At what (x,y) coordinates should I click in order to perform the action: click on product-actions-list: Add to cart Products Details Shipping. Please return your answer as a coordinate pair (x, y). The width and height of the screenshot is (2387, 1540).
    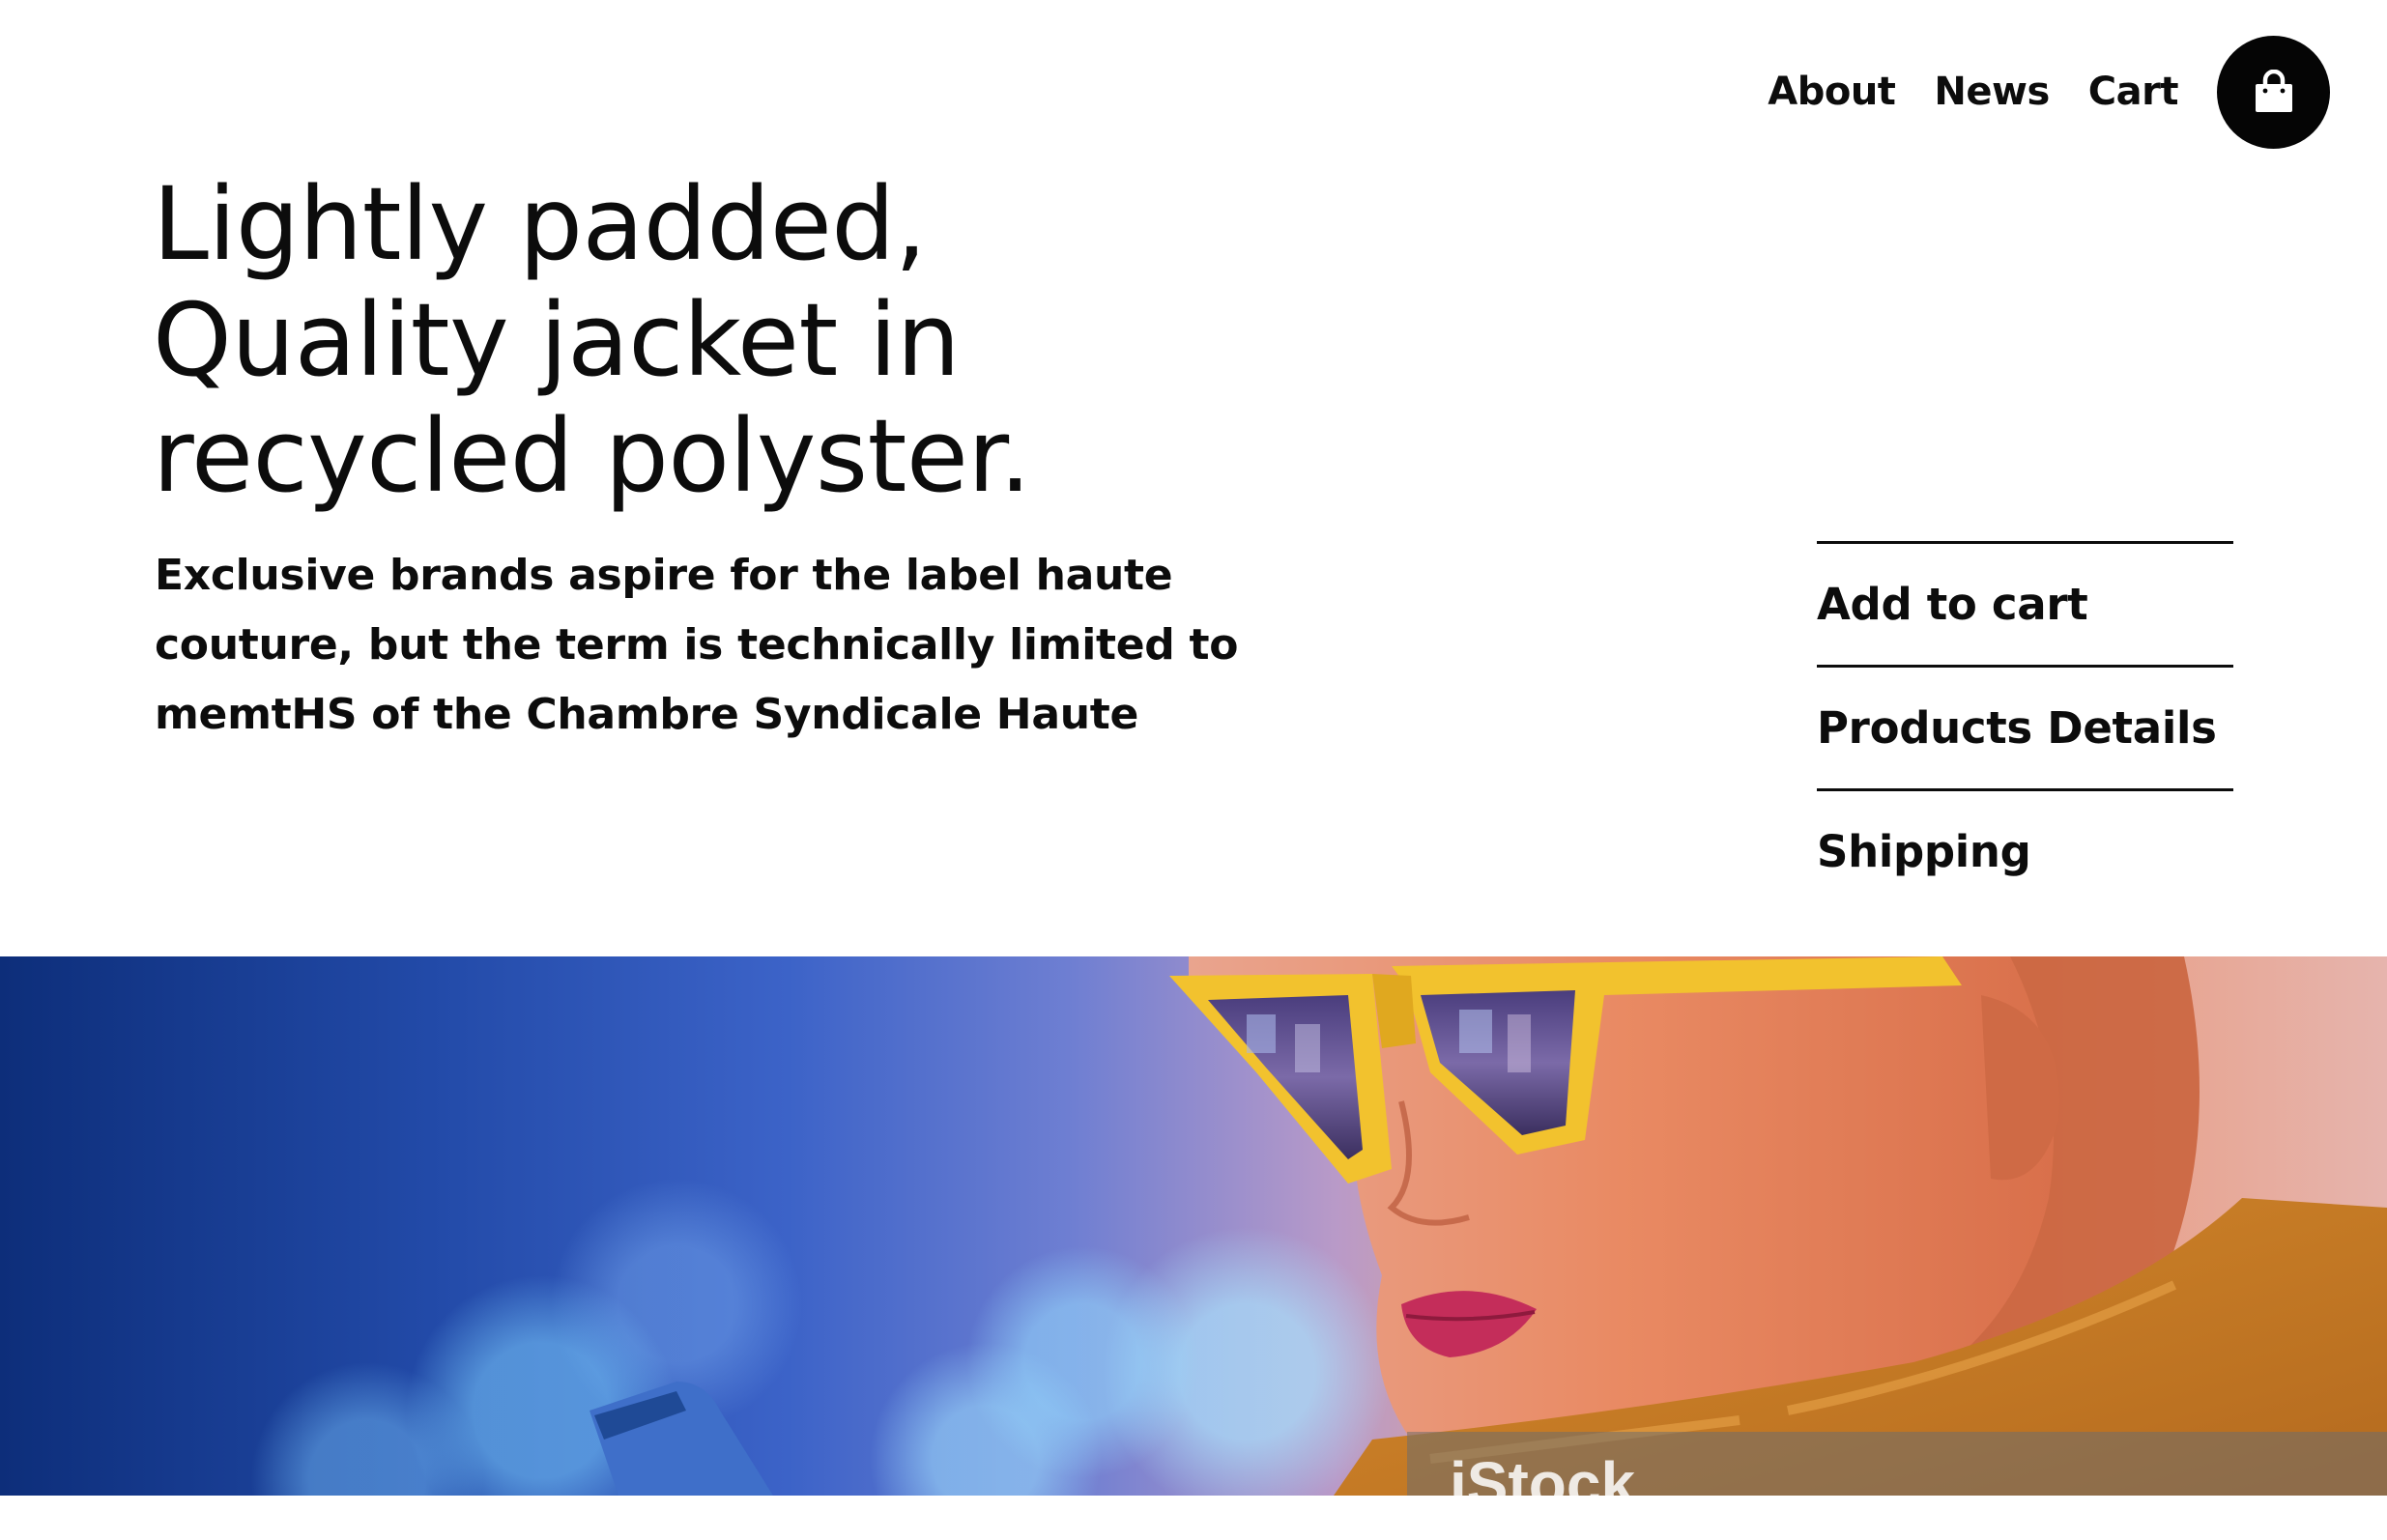
    Looking at the image, I should click on (2025, 726).